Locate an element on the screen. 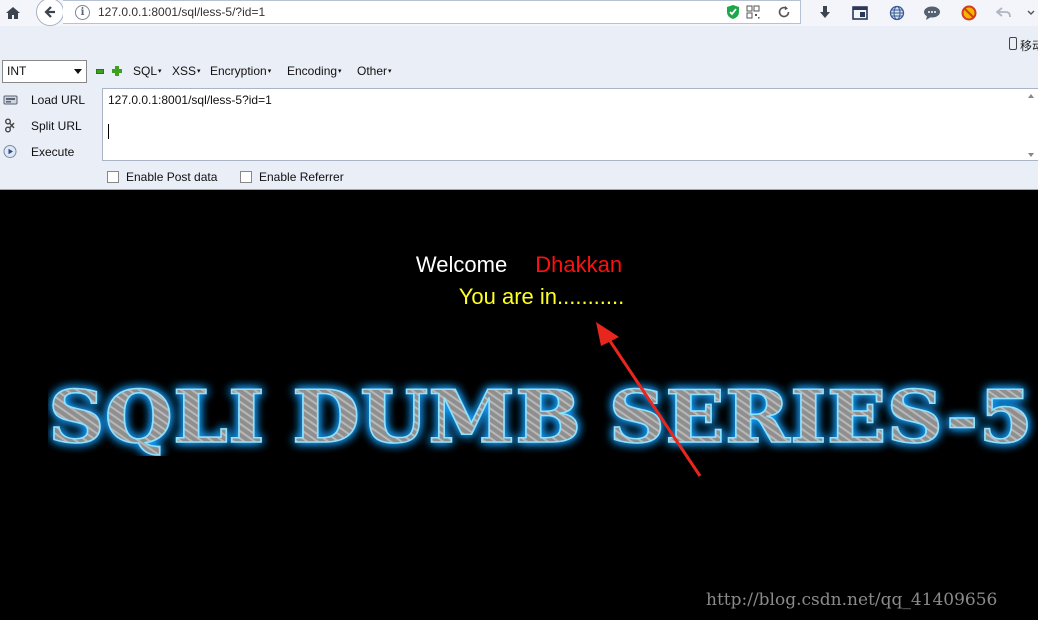 Image resolution: width=1038 pixels, height=620 pixels. user-name: Dhakkan is located at coordinates (579, 264).